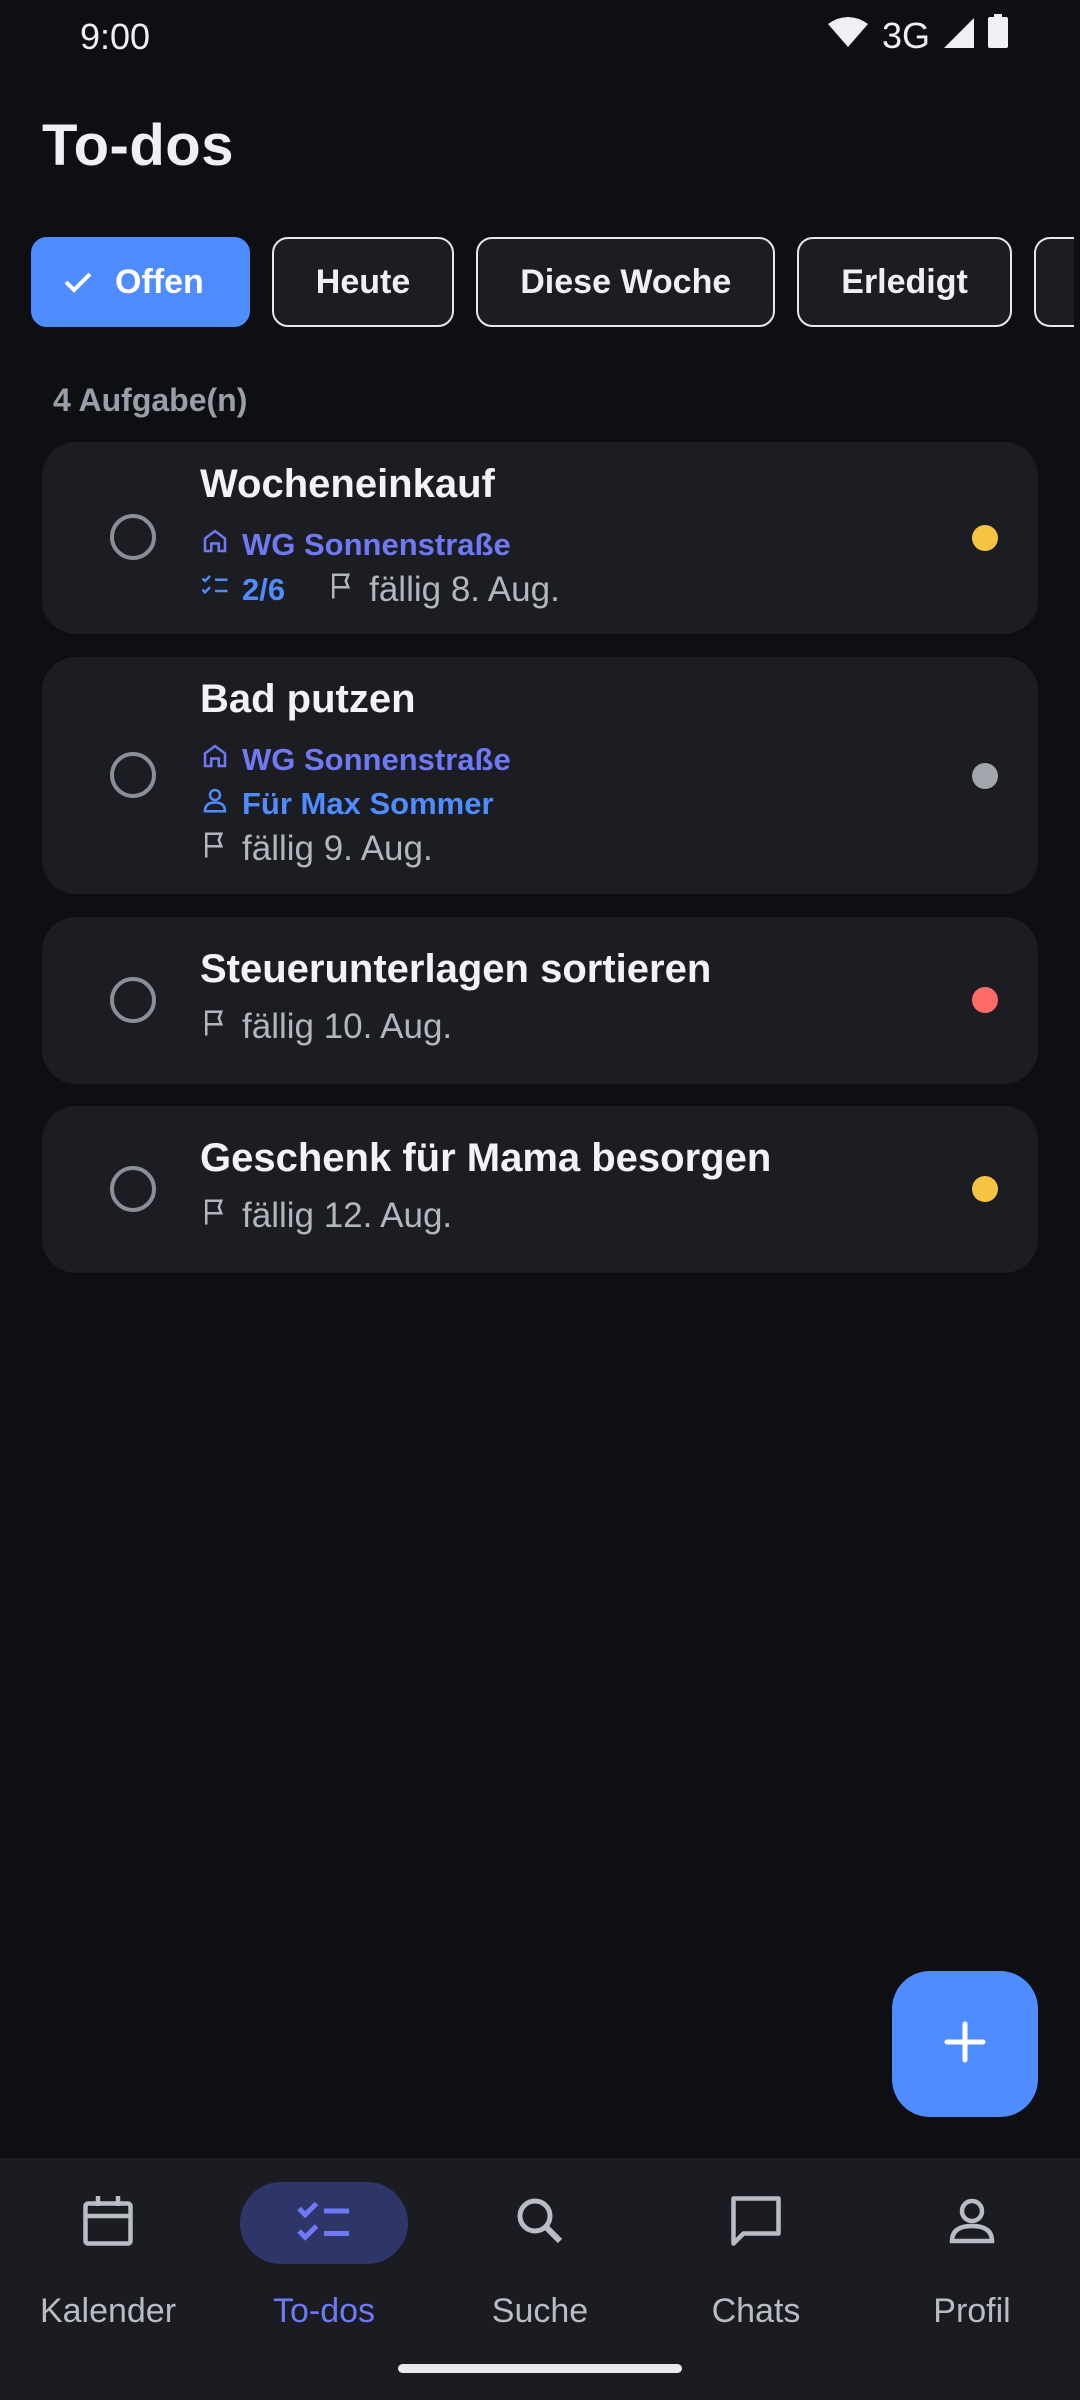 The image size is (1080, 2400). I want to click on home-indicator, so click(540, 2368).